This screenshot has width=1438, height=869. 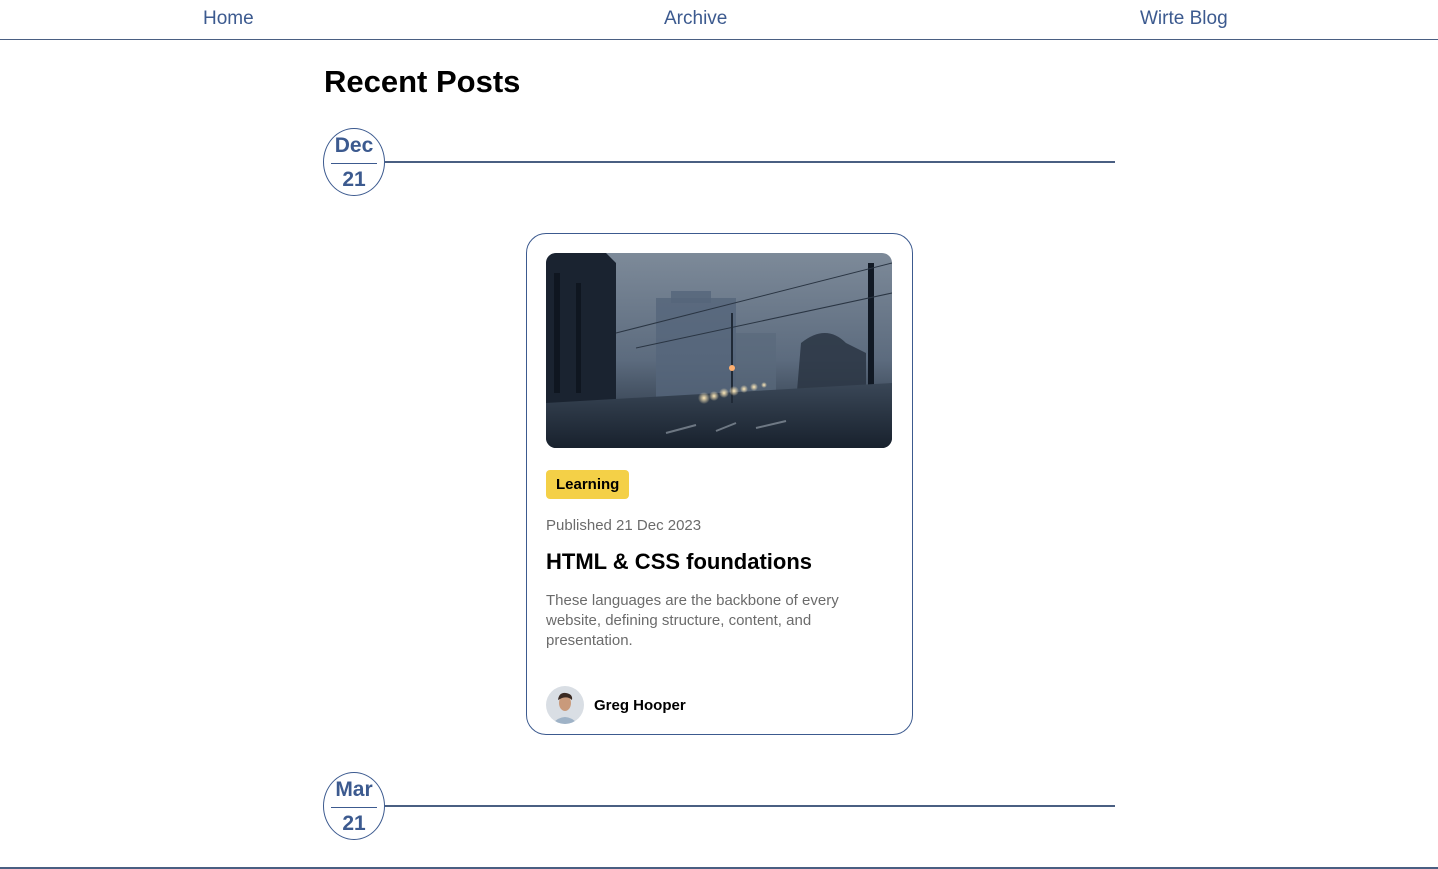 I want to click on avatar, so click(x=565, y=705).